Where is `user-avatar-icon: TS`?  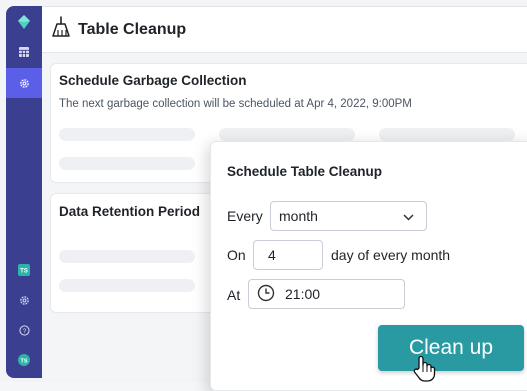 user-avatar-icon: TS is located at coordinates (24, 360).